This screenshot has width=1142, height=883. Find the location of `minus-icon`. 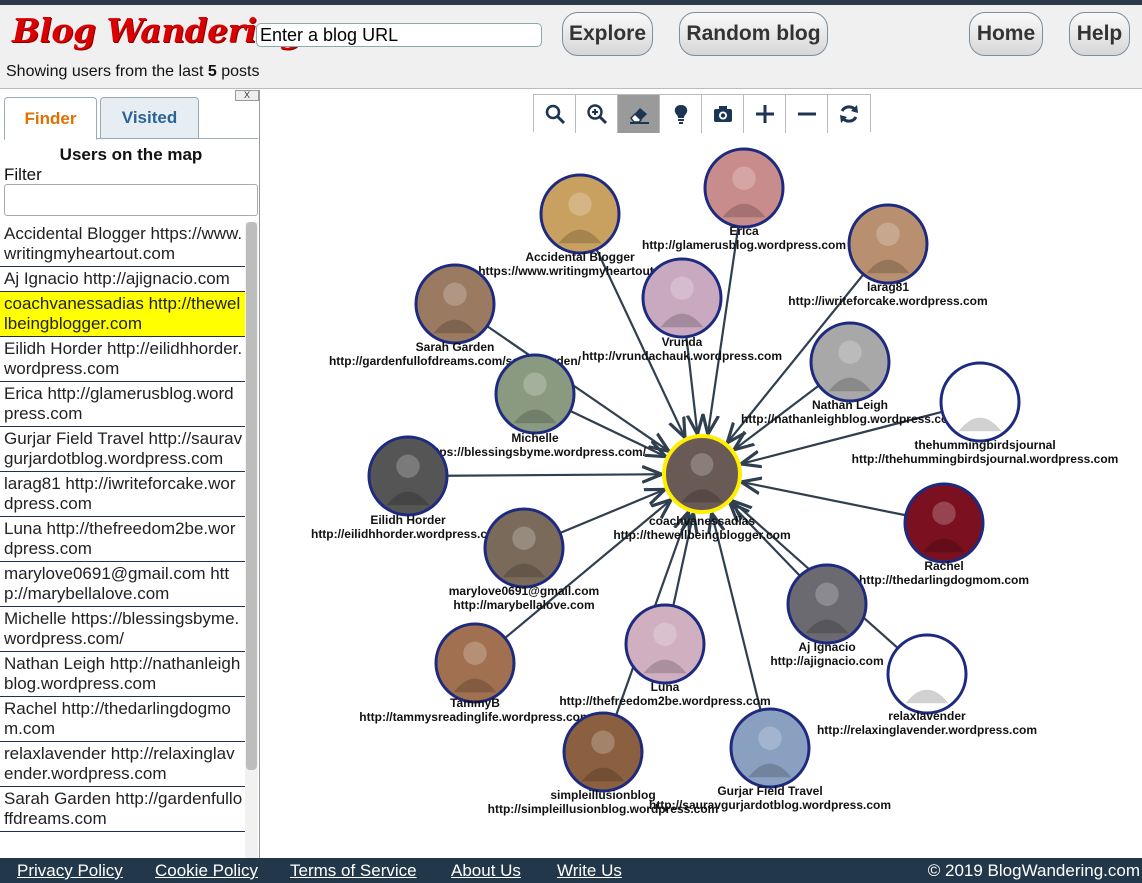

minus-icon is located at coordinates (806, 114).